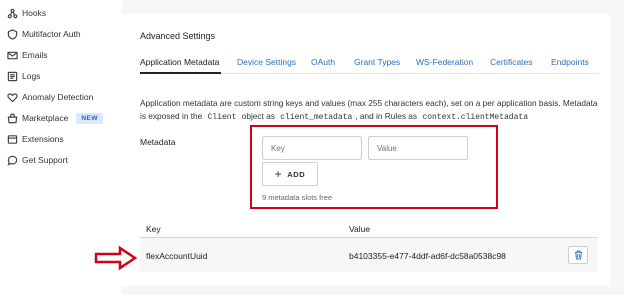  Describe the element at coordinates (475, 117) in the screenshot. I see `code-context-client-metadata: context.clientMetadata` at that location.